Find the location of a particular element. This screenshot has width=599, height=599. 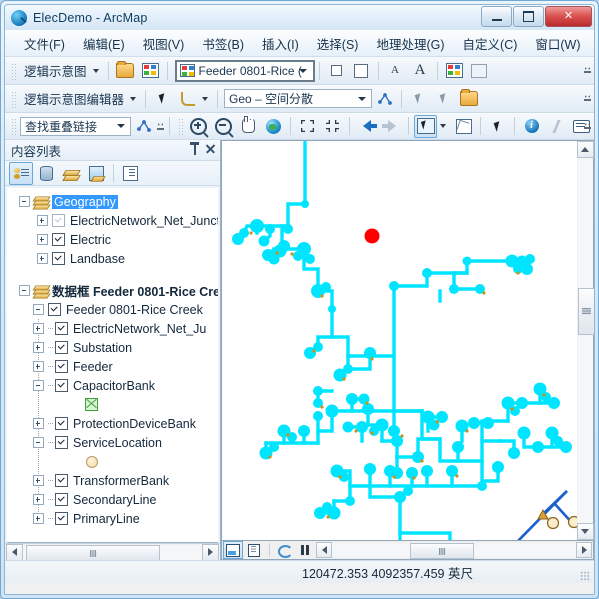

maximize-button is located at coordinates (528, 16).